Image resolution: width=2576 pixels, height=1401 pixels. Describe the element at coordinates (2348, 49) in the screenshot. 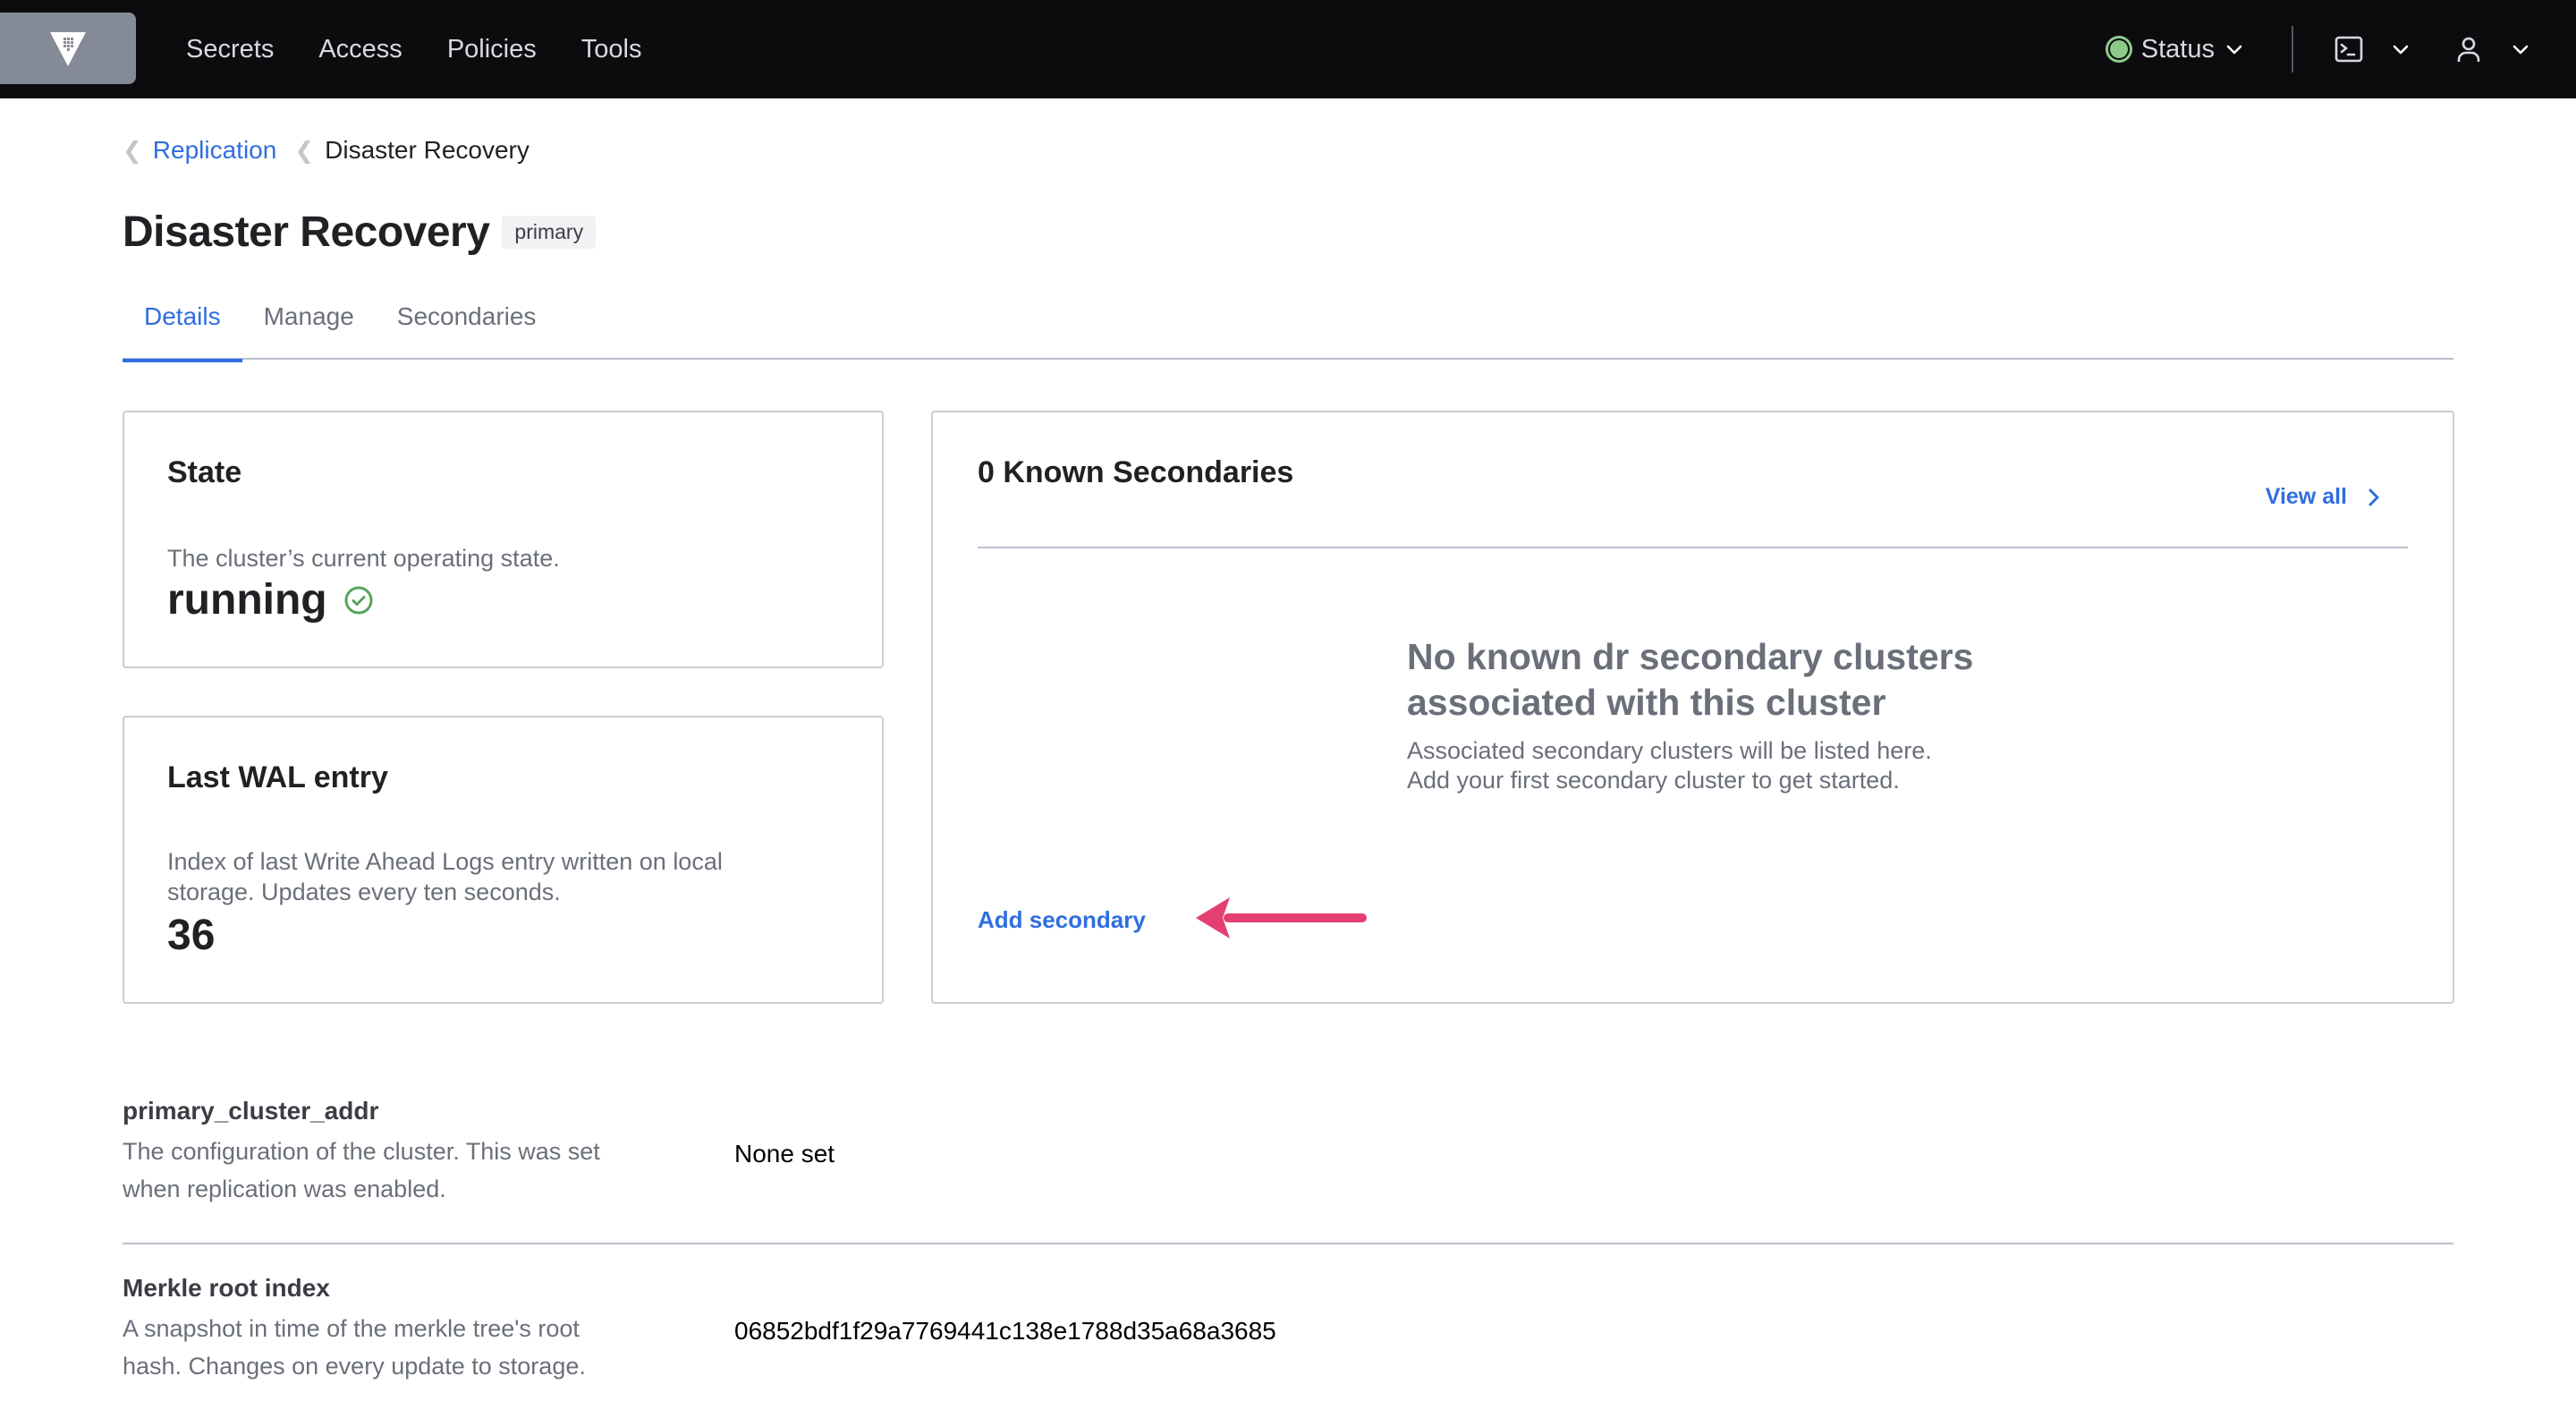

I see `terminal-icon` at that location.